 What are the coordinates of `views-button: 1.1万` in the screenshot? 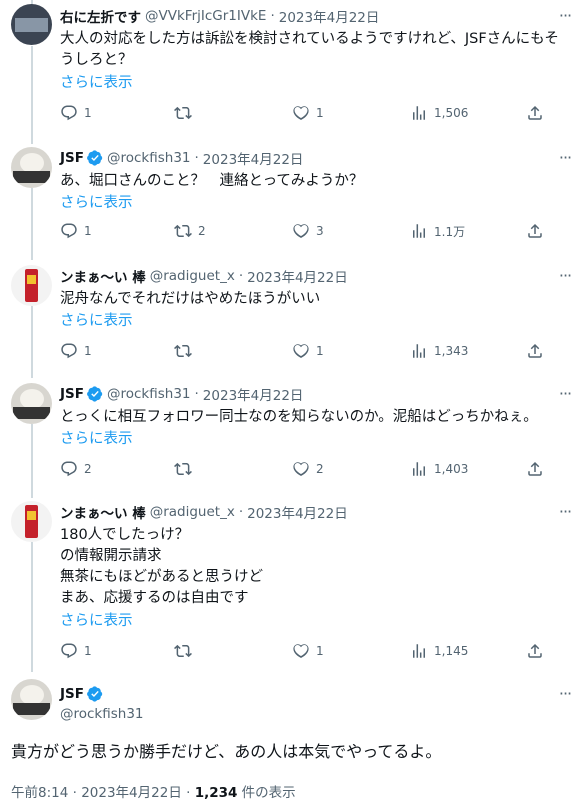 It's located at (437, 231).